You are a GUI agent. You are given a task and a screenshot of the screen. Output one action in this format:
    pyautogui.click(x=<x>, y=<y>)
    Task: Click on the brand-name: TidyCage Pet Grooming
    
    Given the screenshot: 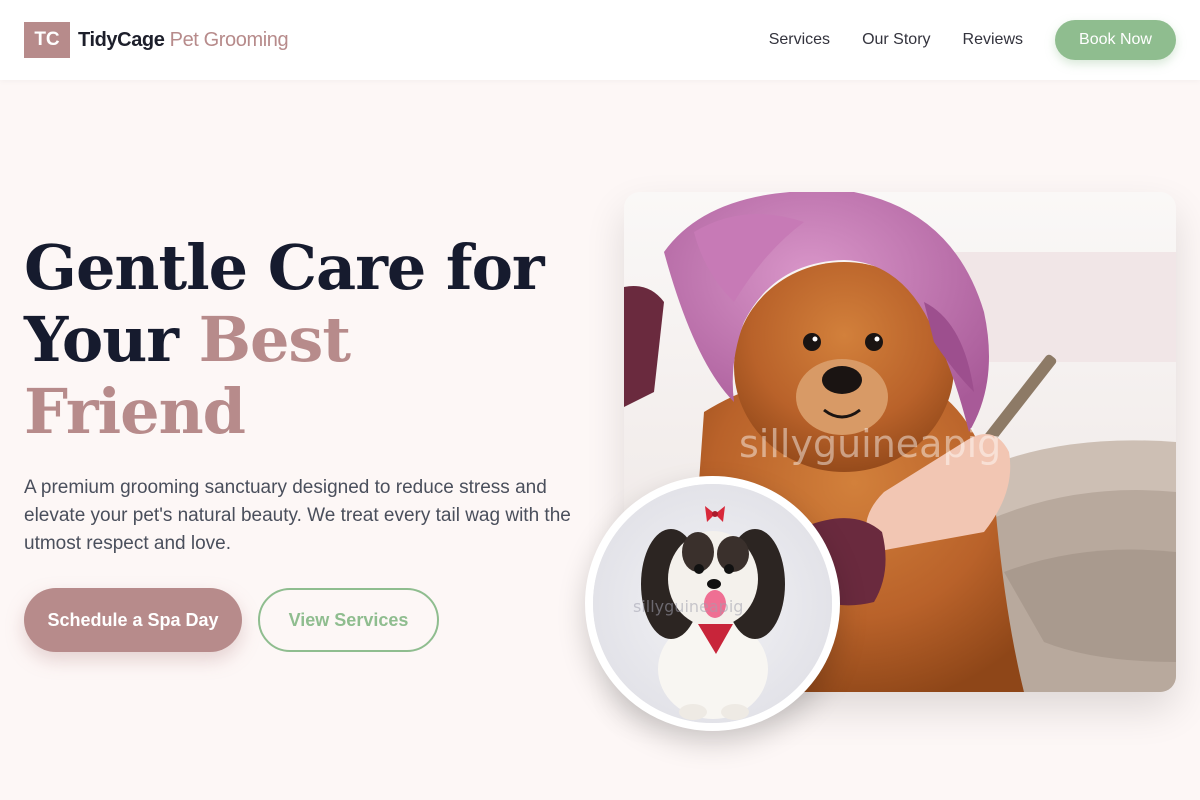 What is the action you would take?
    pyautogui.click(x=183, y=40)
    